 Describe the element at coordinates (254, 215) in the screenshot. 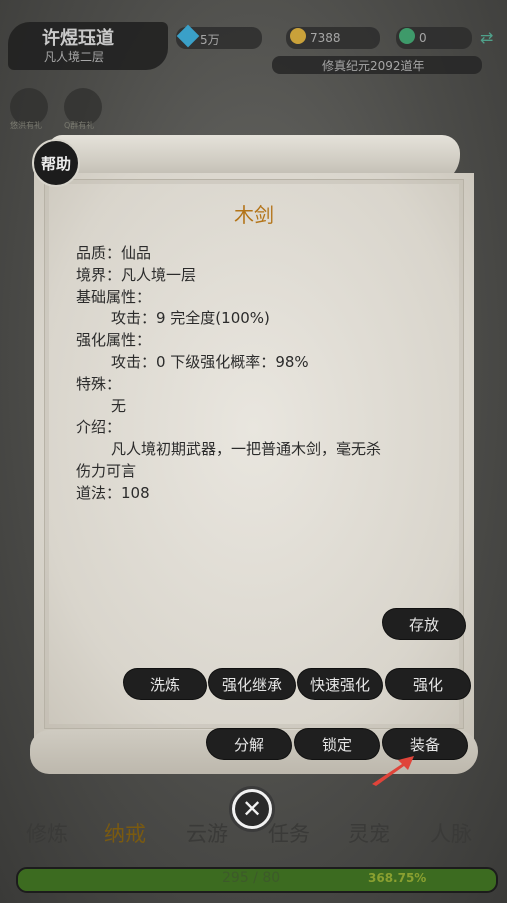

I see `item-name: 木剑` at that location.